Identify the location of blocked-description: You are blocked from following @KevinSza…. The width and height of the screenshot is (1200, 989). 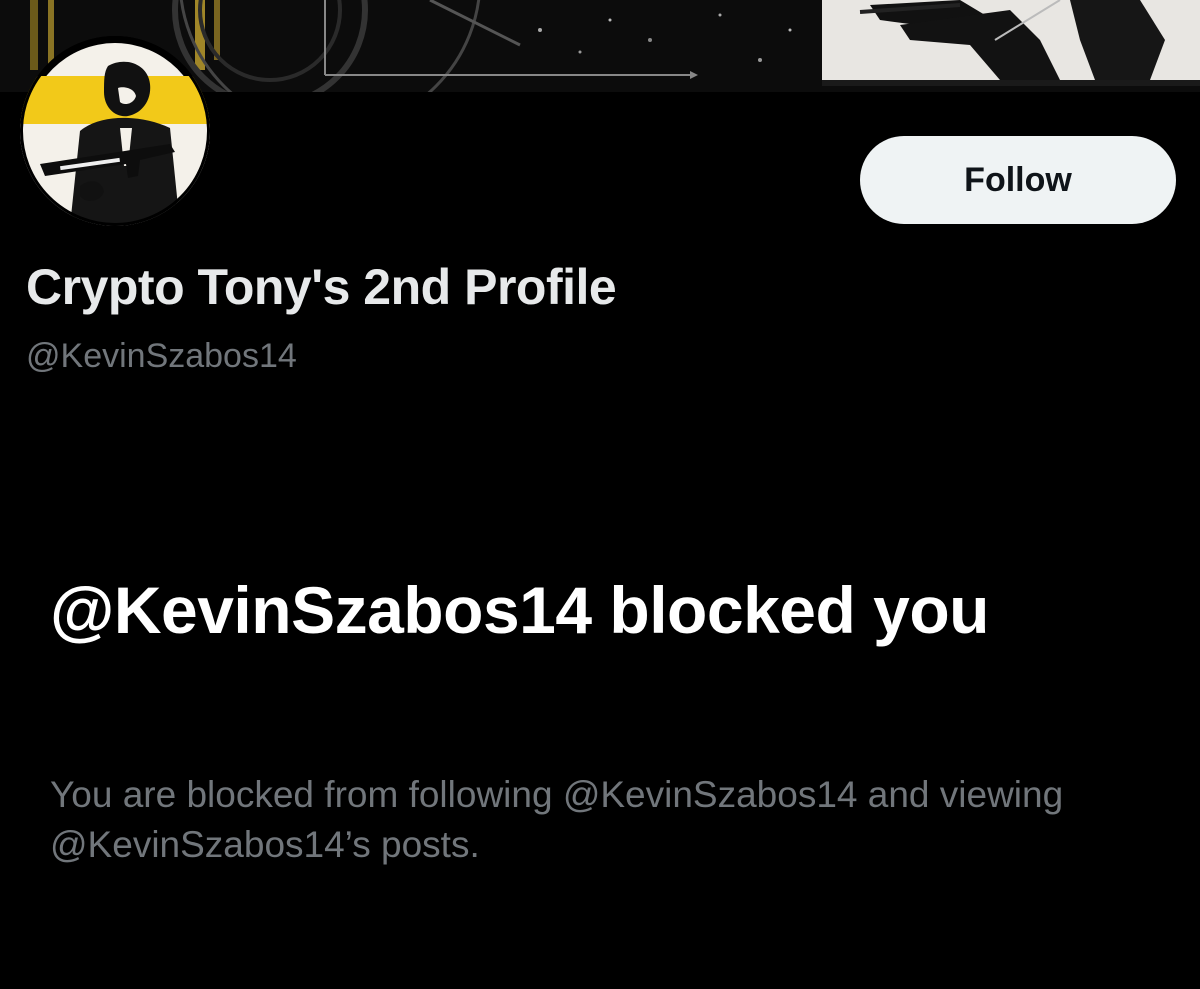
(557, 819).